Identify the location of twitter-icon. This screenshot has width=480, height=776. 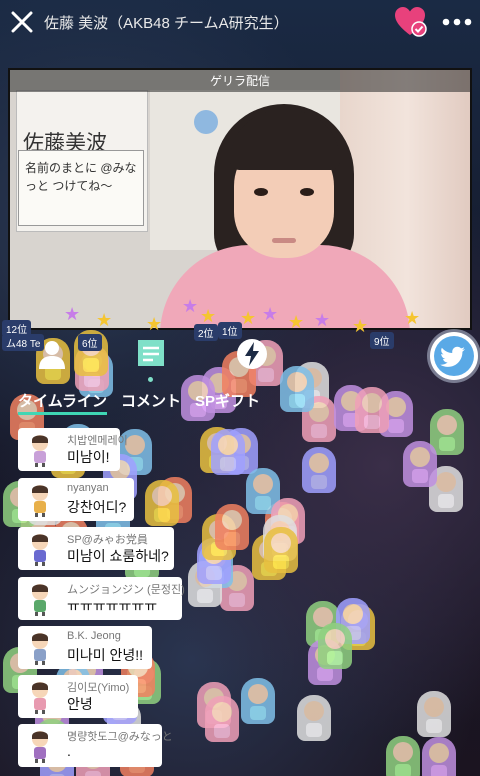
(454, 356).